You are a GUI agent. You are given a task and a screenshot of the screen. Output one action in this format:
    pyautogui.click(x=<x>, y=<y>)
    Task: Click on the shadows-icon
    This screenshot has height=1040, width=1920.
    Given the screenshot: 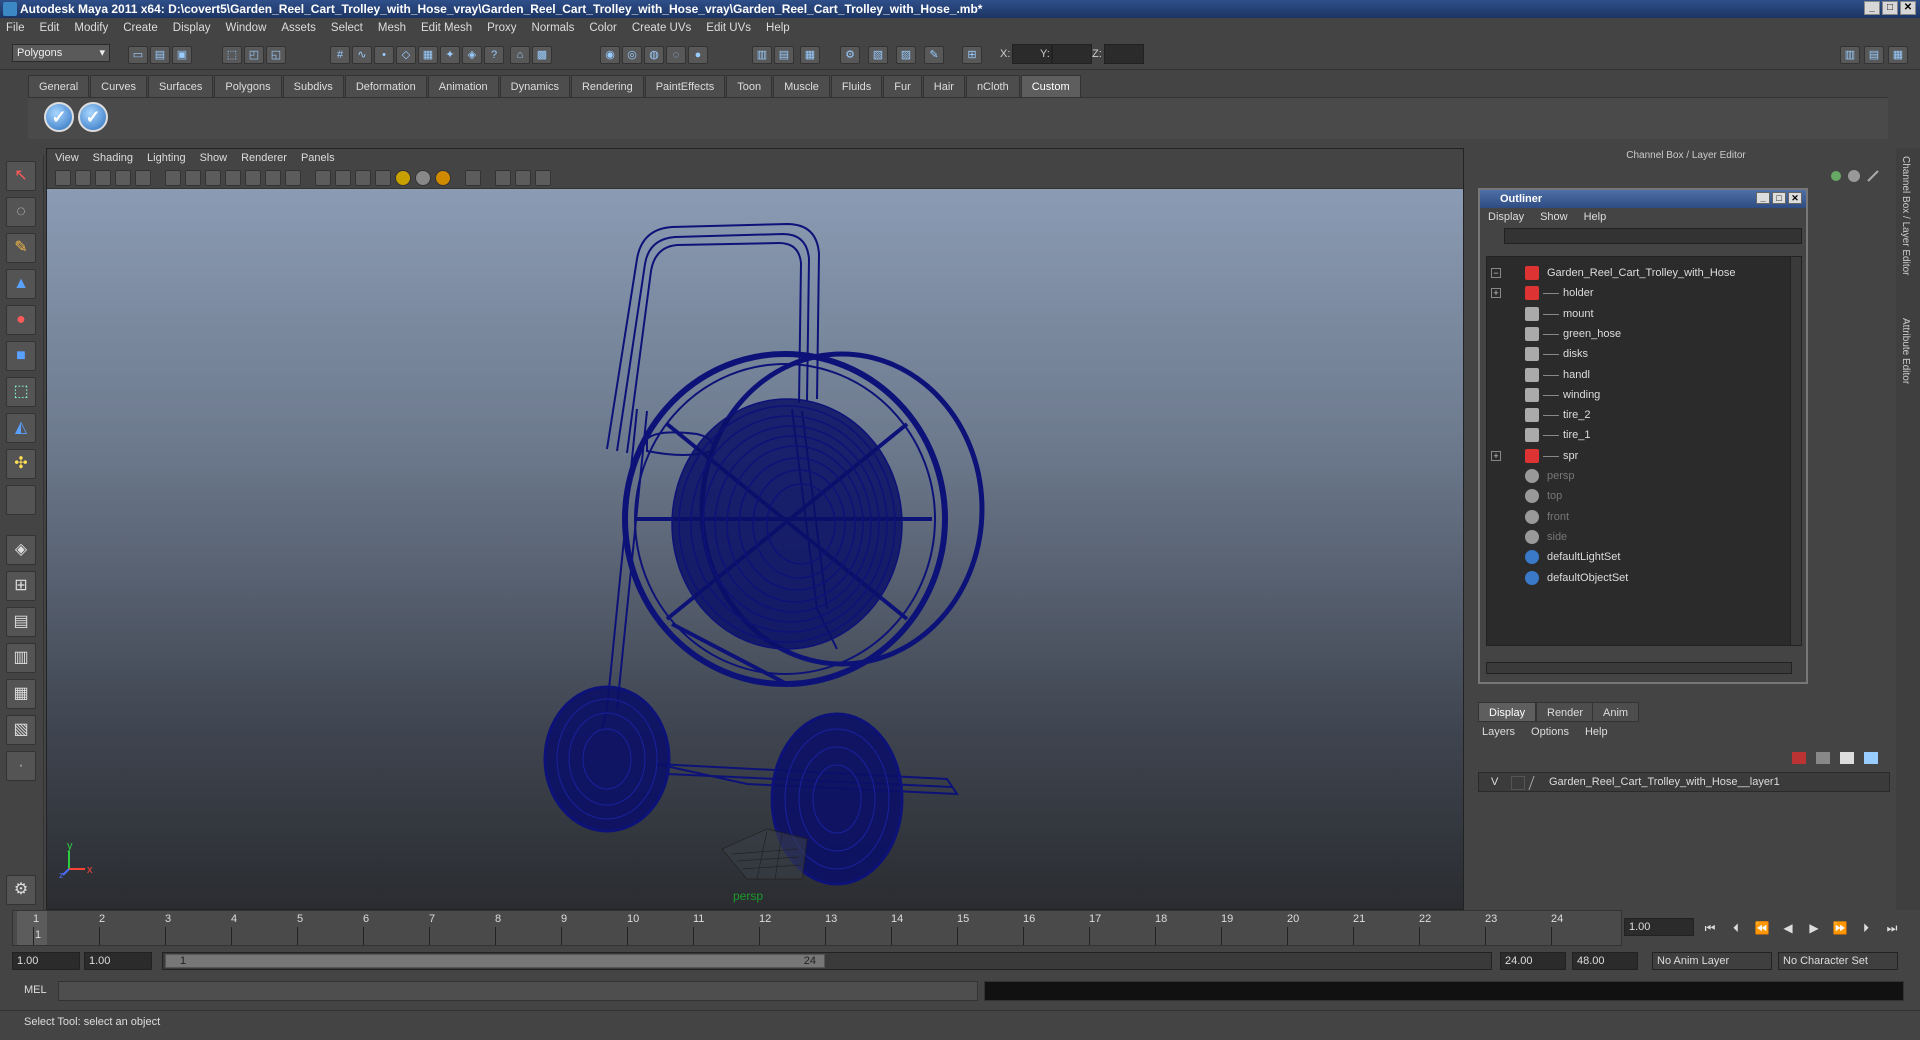 What is the action you would take?
    pyautogui.click(x=423, y=178)
    